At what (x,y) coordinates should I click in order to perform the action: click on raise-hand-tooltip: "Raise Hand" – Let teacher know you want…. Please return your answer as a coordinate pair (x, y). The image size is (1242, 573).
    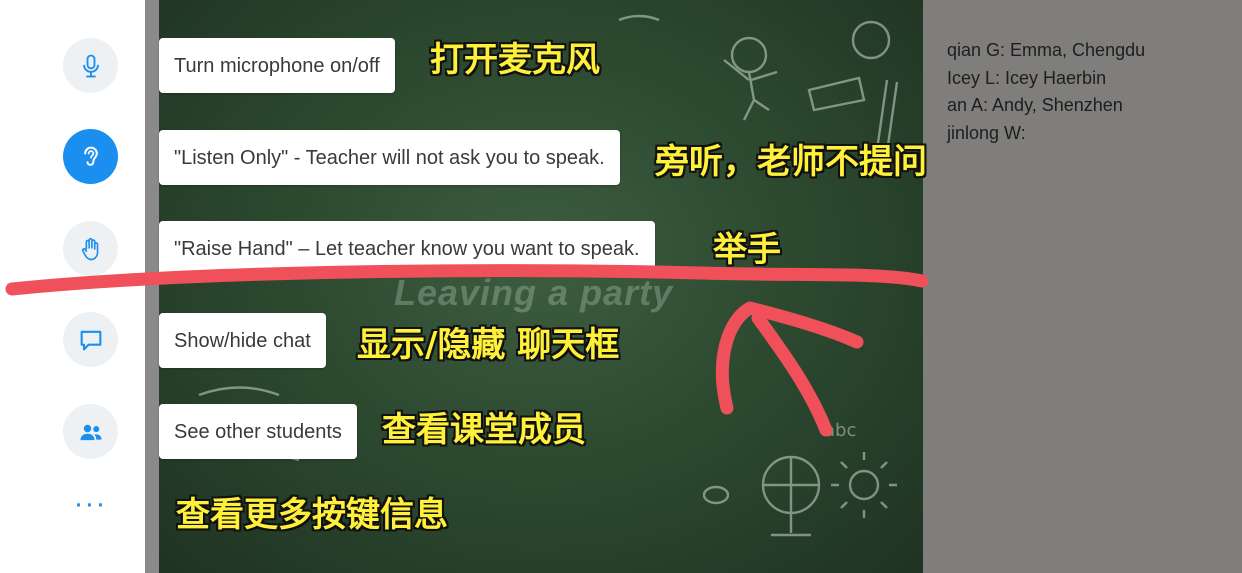
    Looking at the image, I should click on (407, 248).